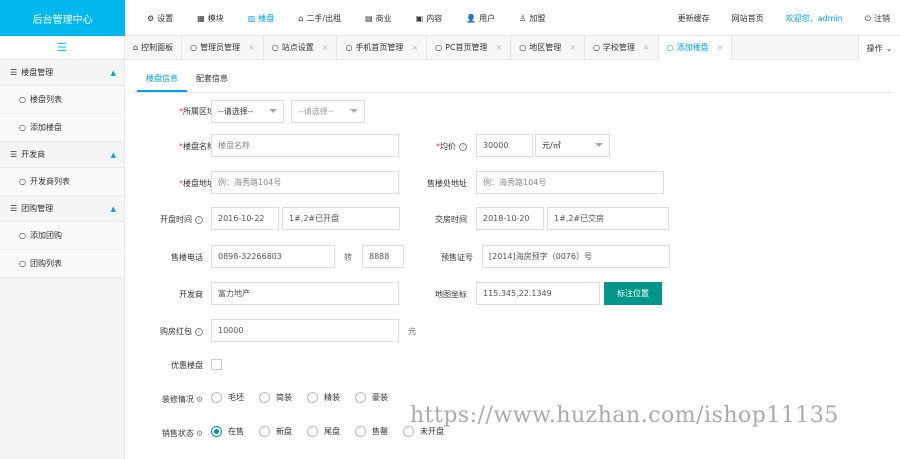 Image resolution: width=900 pixels, height=459 pixels. Describe the element at coordinates (301, 47) in the screenshot. I see `tab-site-settings: ○ 站点设置 ×` at that location.